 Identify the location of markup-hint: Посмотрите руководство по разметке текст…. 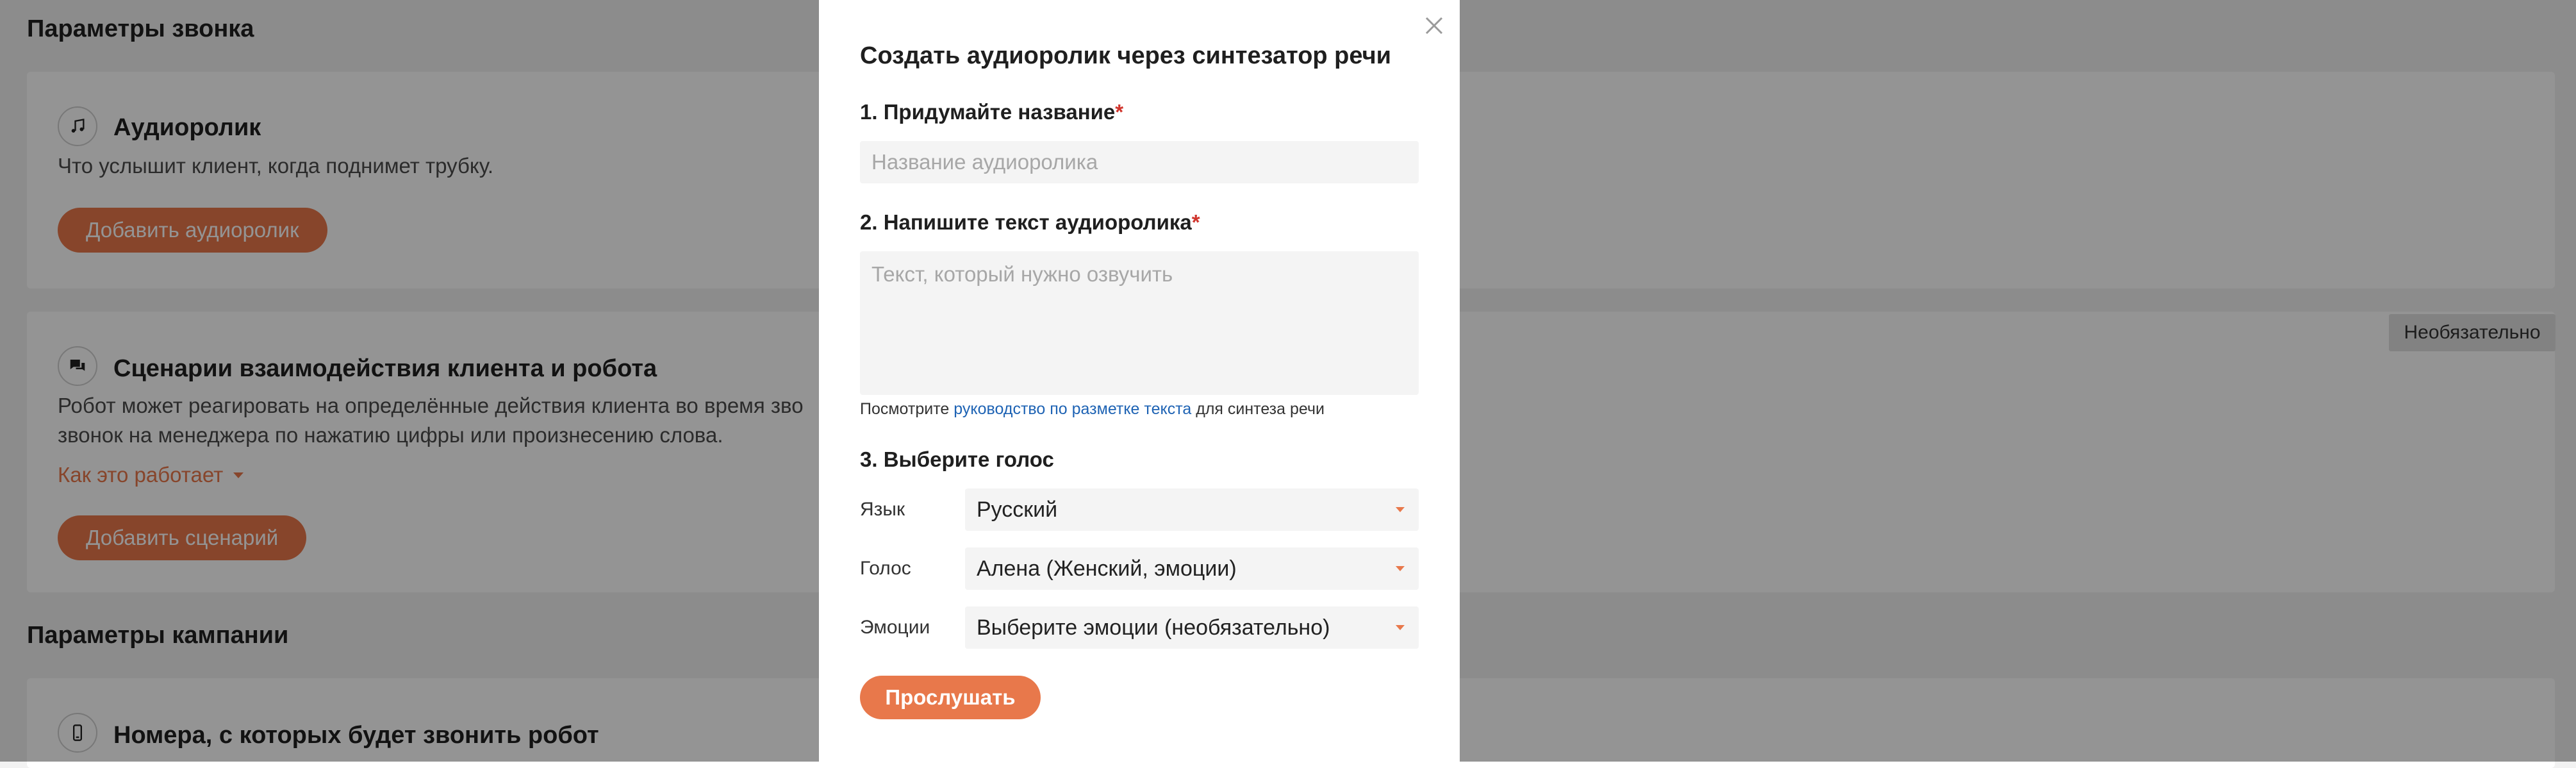
(1092, 409).